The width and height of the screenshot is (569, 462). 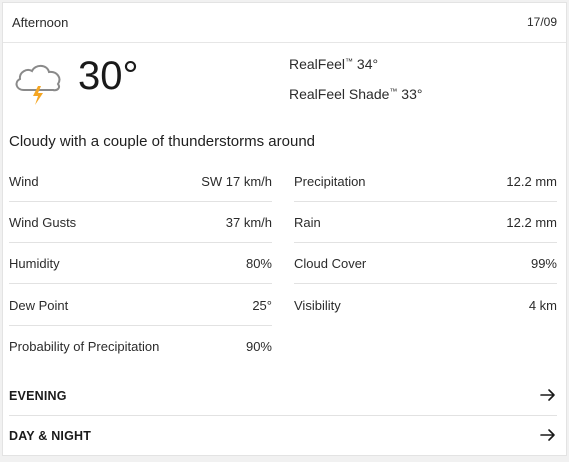 What do you see at coordinates (283, 397) in the screenshot?
I see `evening-link: EVENING` at bounding box center [283, 397].